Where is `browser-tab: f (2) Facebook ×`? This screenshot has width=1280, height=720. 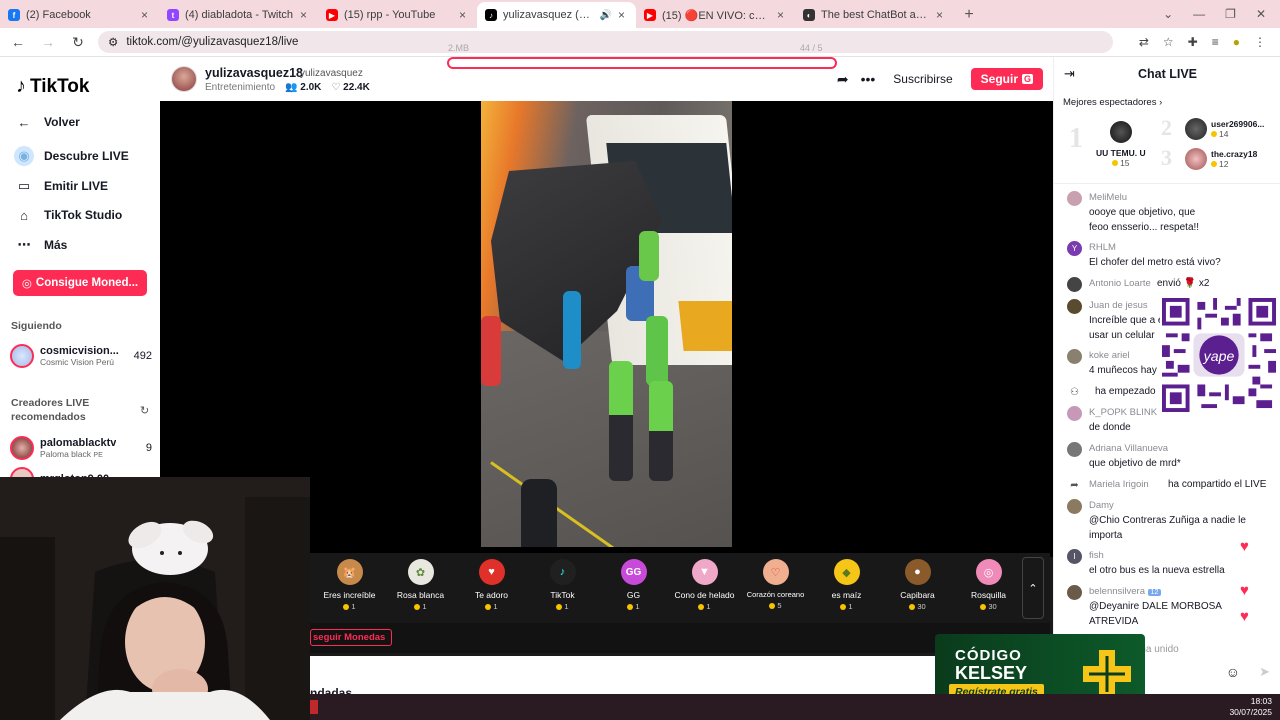
browser-tab: f (2) Facebook × is located at coordinates (79, 15).